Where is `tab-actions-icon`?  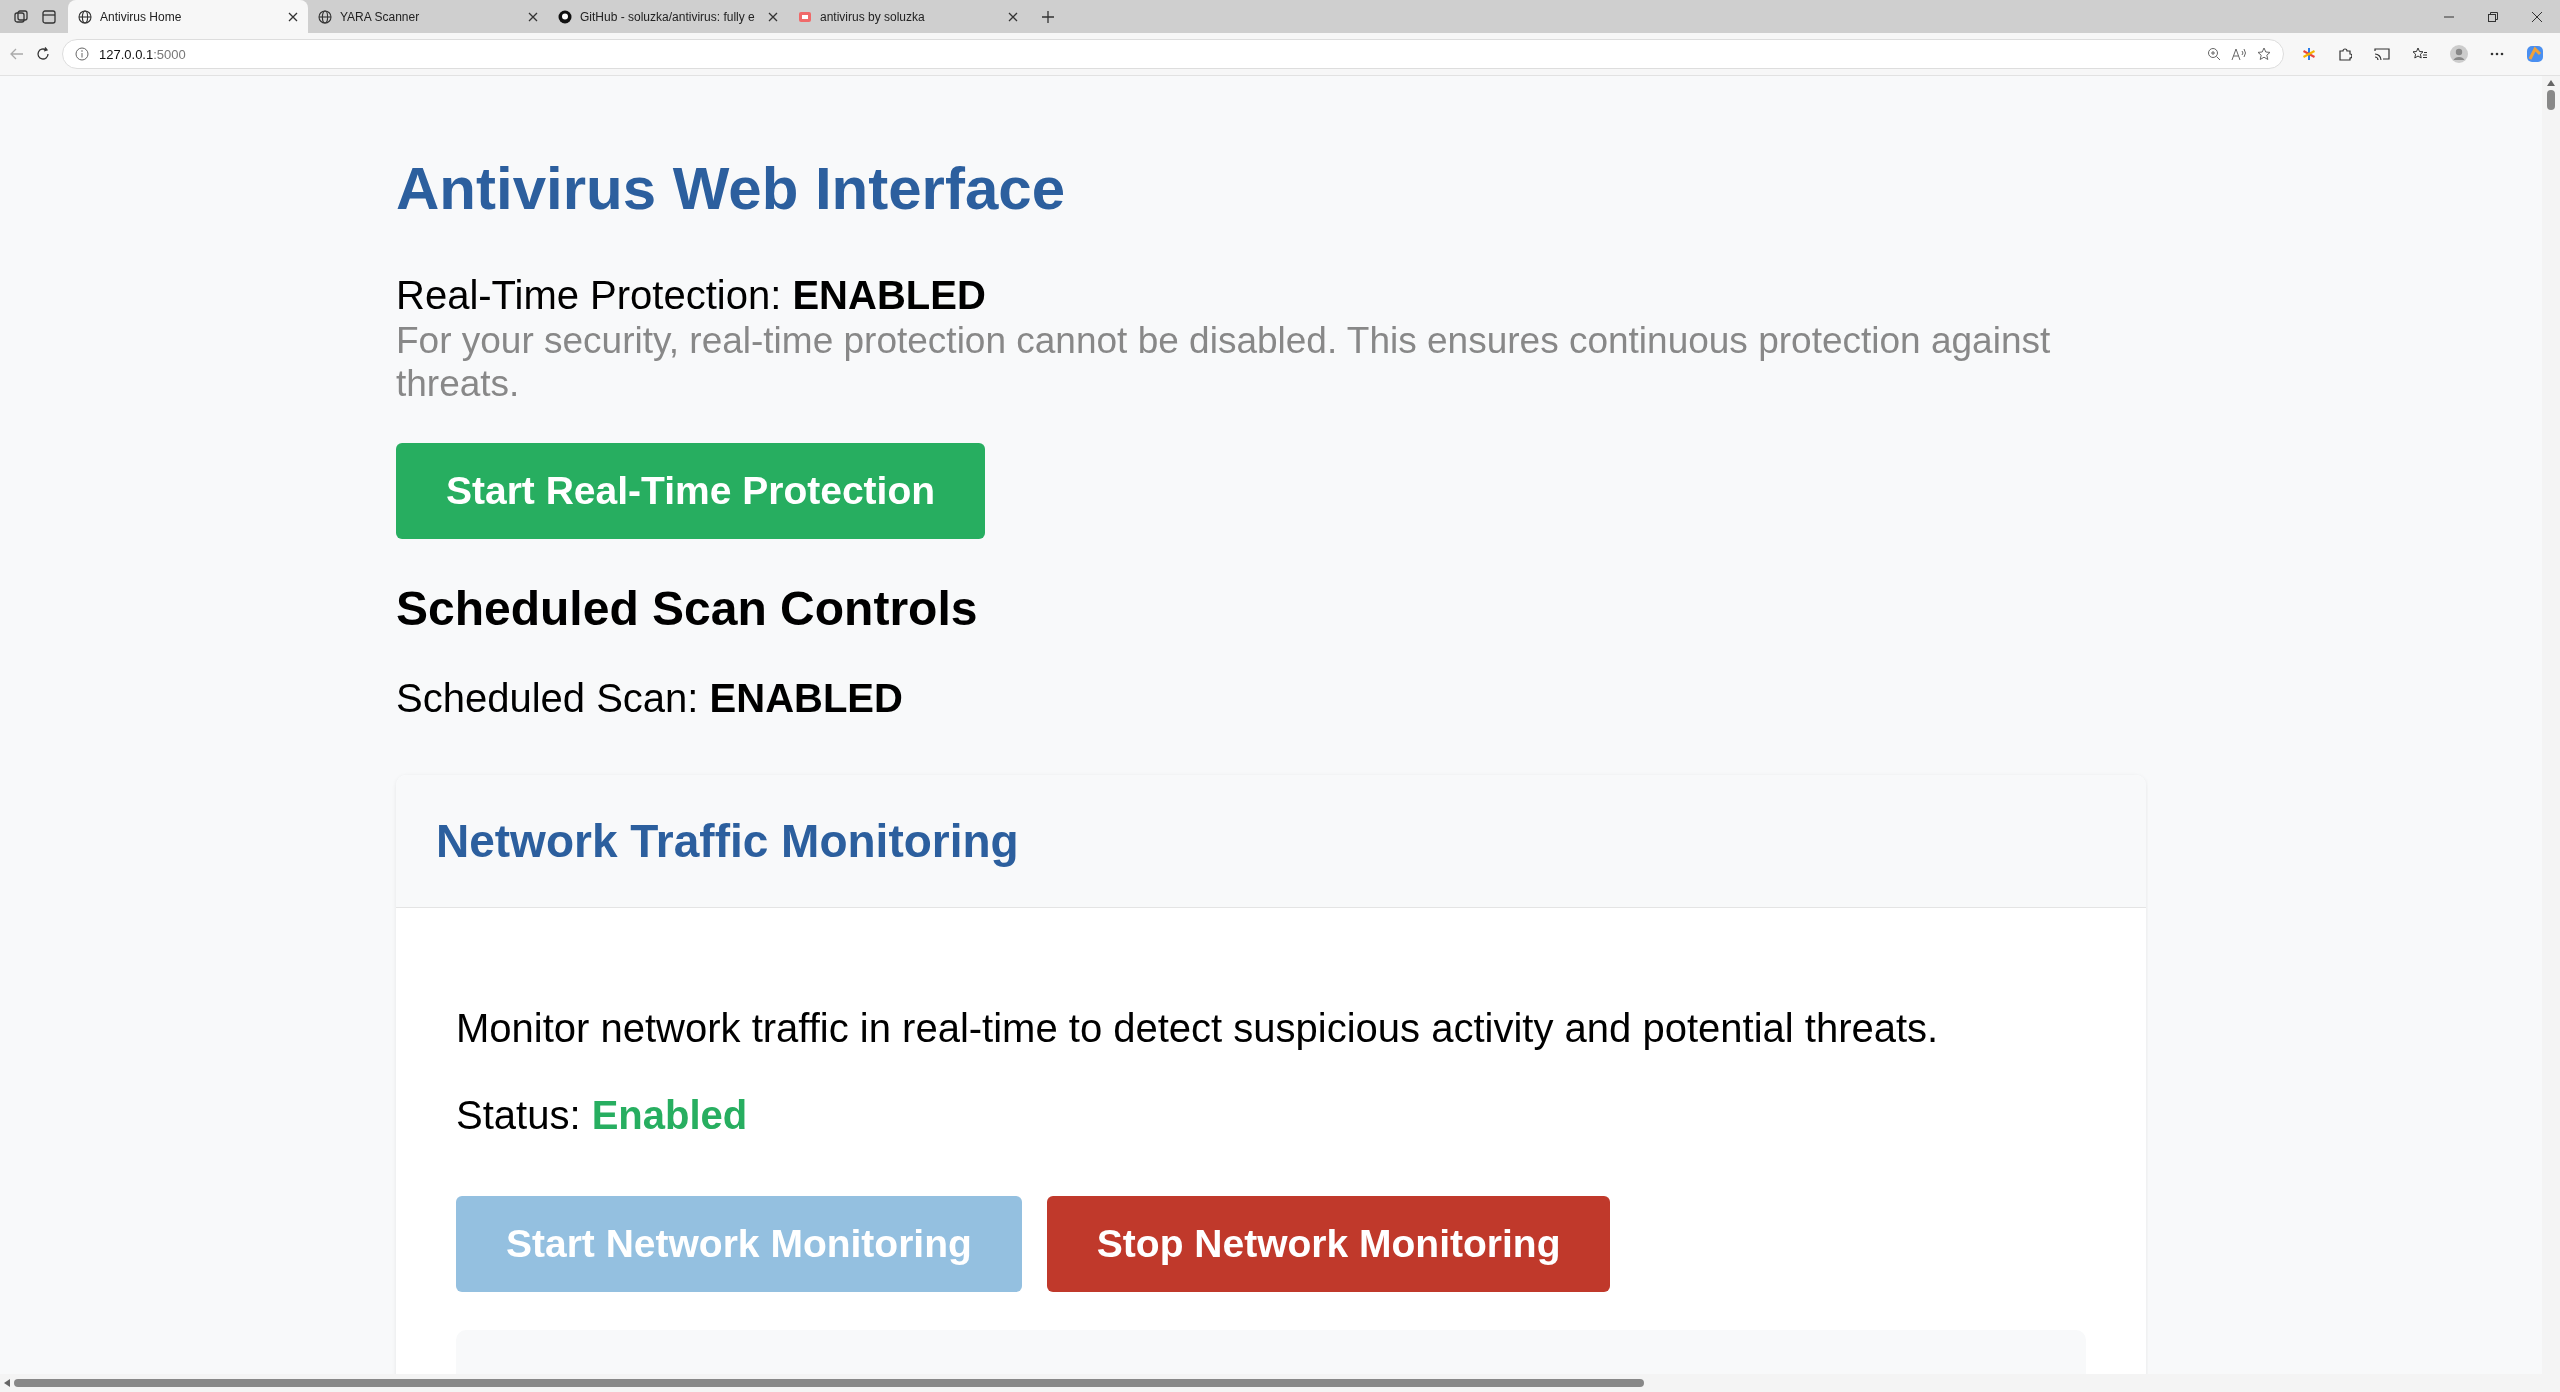
tab-actions-icon is located at coordinates (49, 16).